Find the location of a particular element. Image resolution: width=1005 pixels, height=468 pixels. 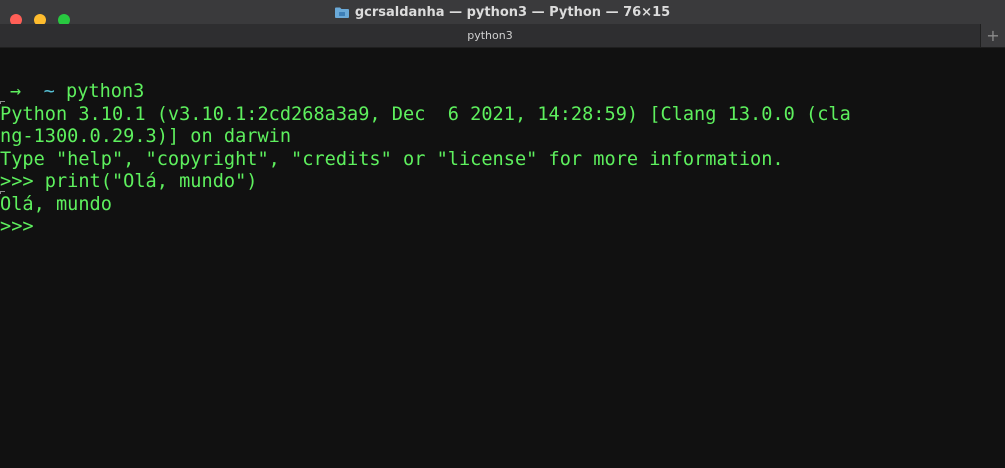

repl-input-line: >>> print("Olá, mundo") is located at coordinates (502, 182).